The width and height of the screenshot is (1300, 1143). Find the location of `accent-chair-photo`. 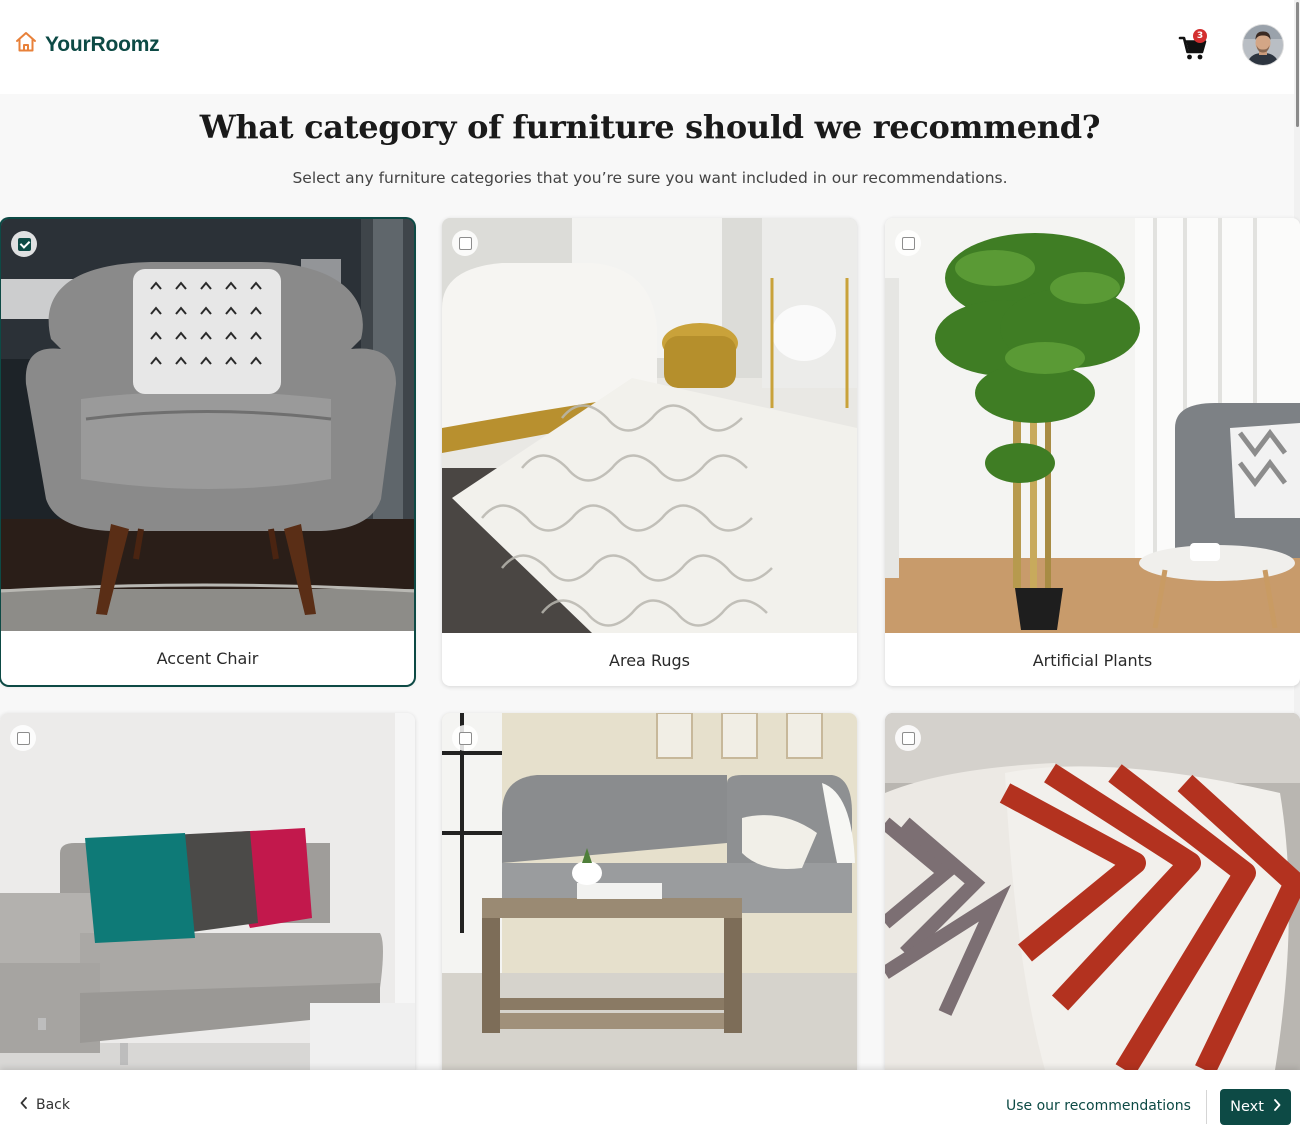

accent-chair-photo is located at coordinates (207, 425).